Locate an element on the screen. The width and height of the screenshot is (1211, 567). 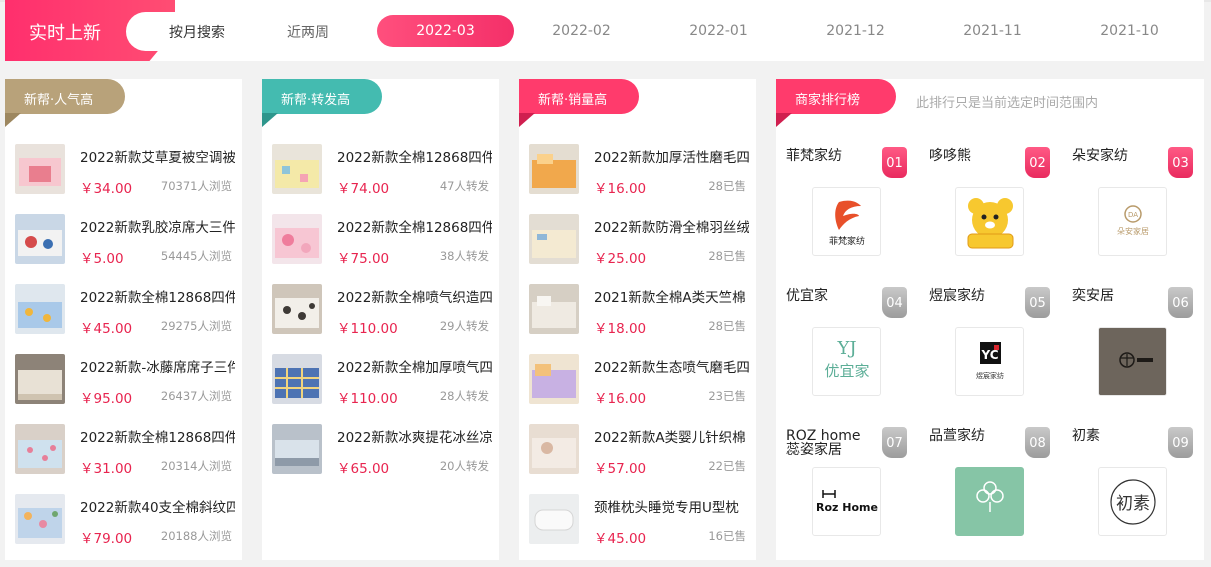
bear-logo-icon is located at coordinates (989, 221).